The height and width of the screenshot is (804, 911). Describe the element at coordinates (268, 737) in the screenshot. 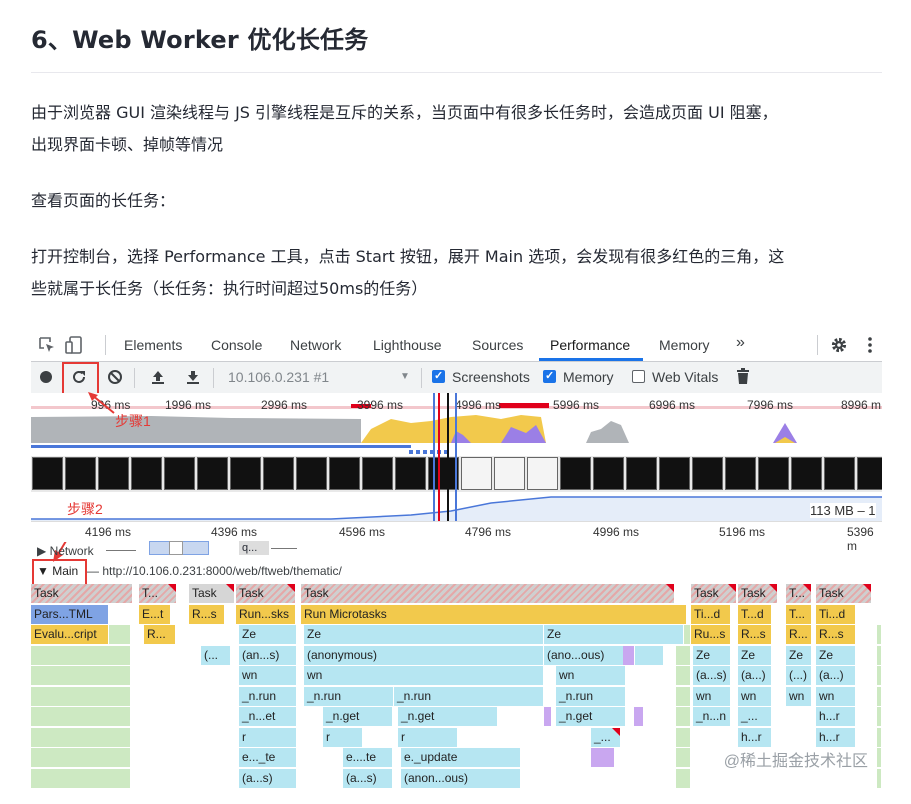

I see `flame-call: r` at that location.